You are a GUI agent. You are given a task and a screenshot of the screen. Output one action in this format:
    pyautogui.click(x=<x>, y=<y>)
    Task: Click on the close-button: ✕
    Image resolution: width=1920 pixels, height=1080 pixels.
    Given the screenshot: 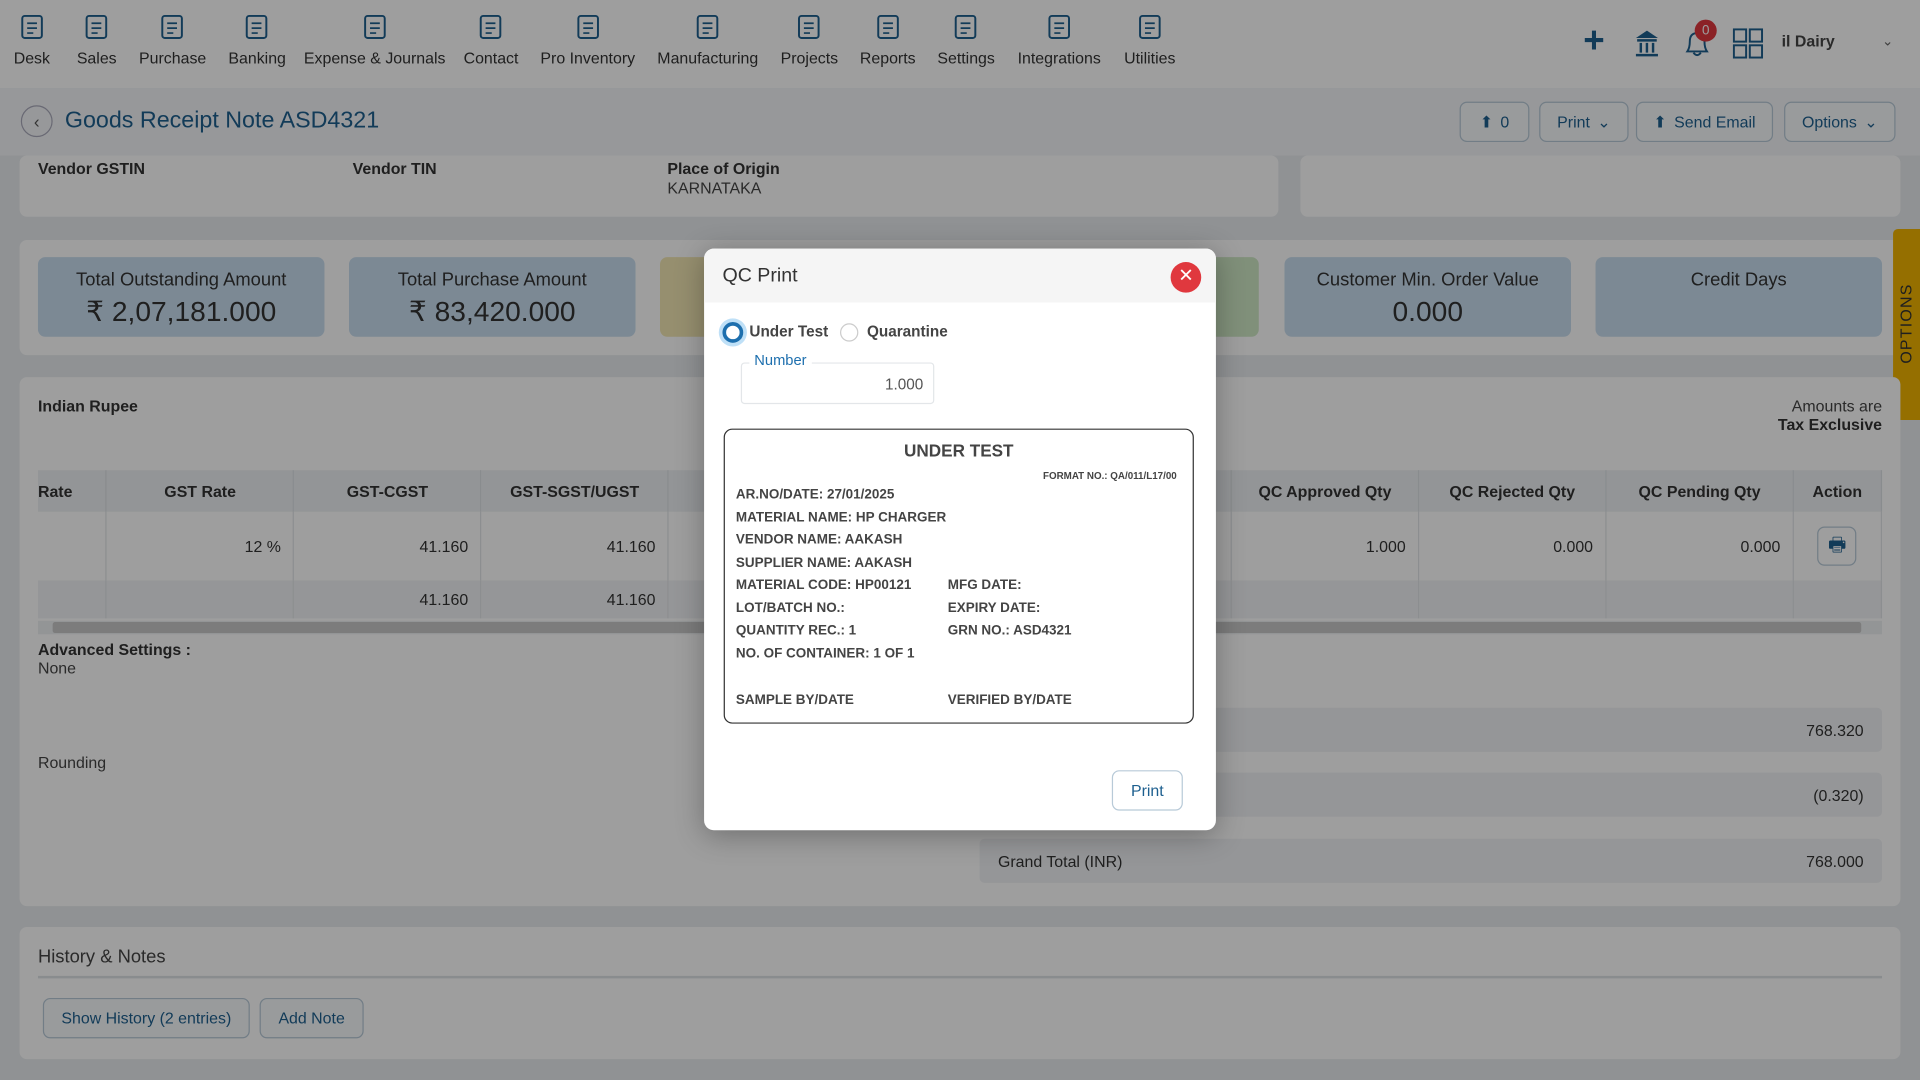 What is the action you would take?
    pyautogui.click(x=1186, y=277)
    